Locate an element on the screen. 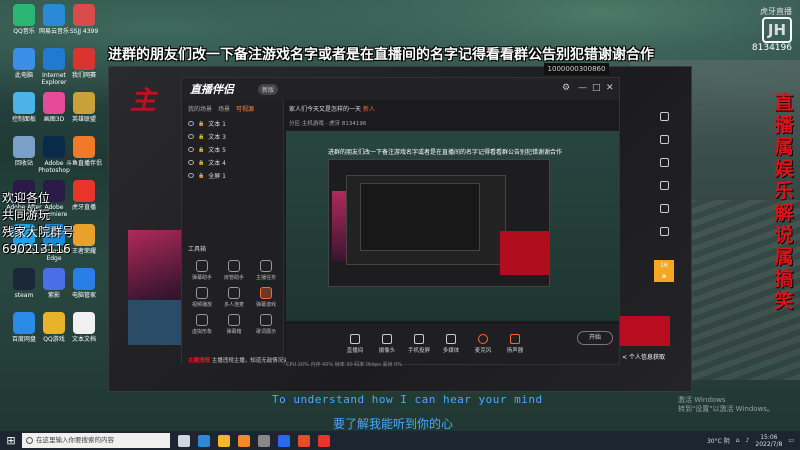  control-button: 摄像头 is located at coordinates (387, 344).